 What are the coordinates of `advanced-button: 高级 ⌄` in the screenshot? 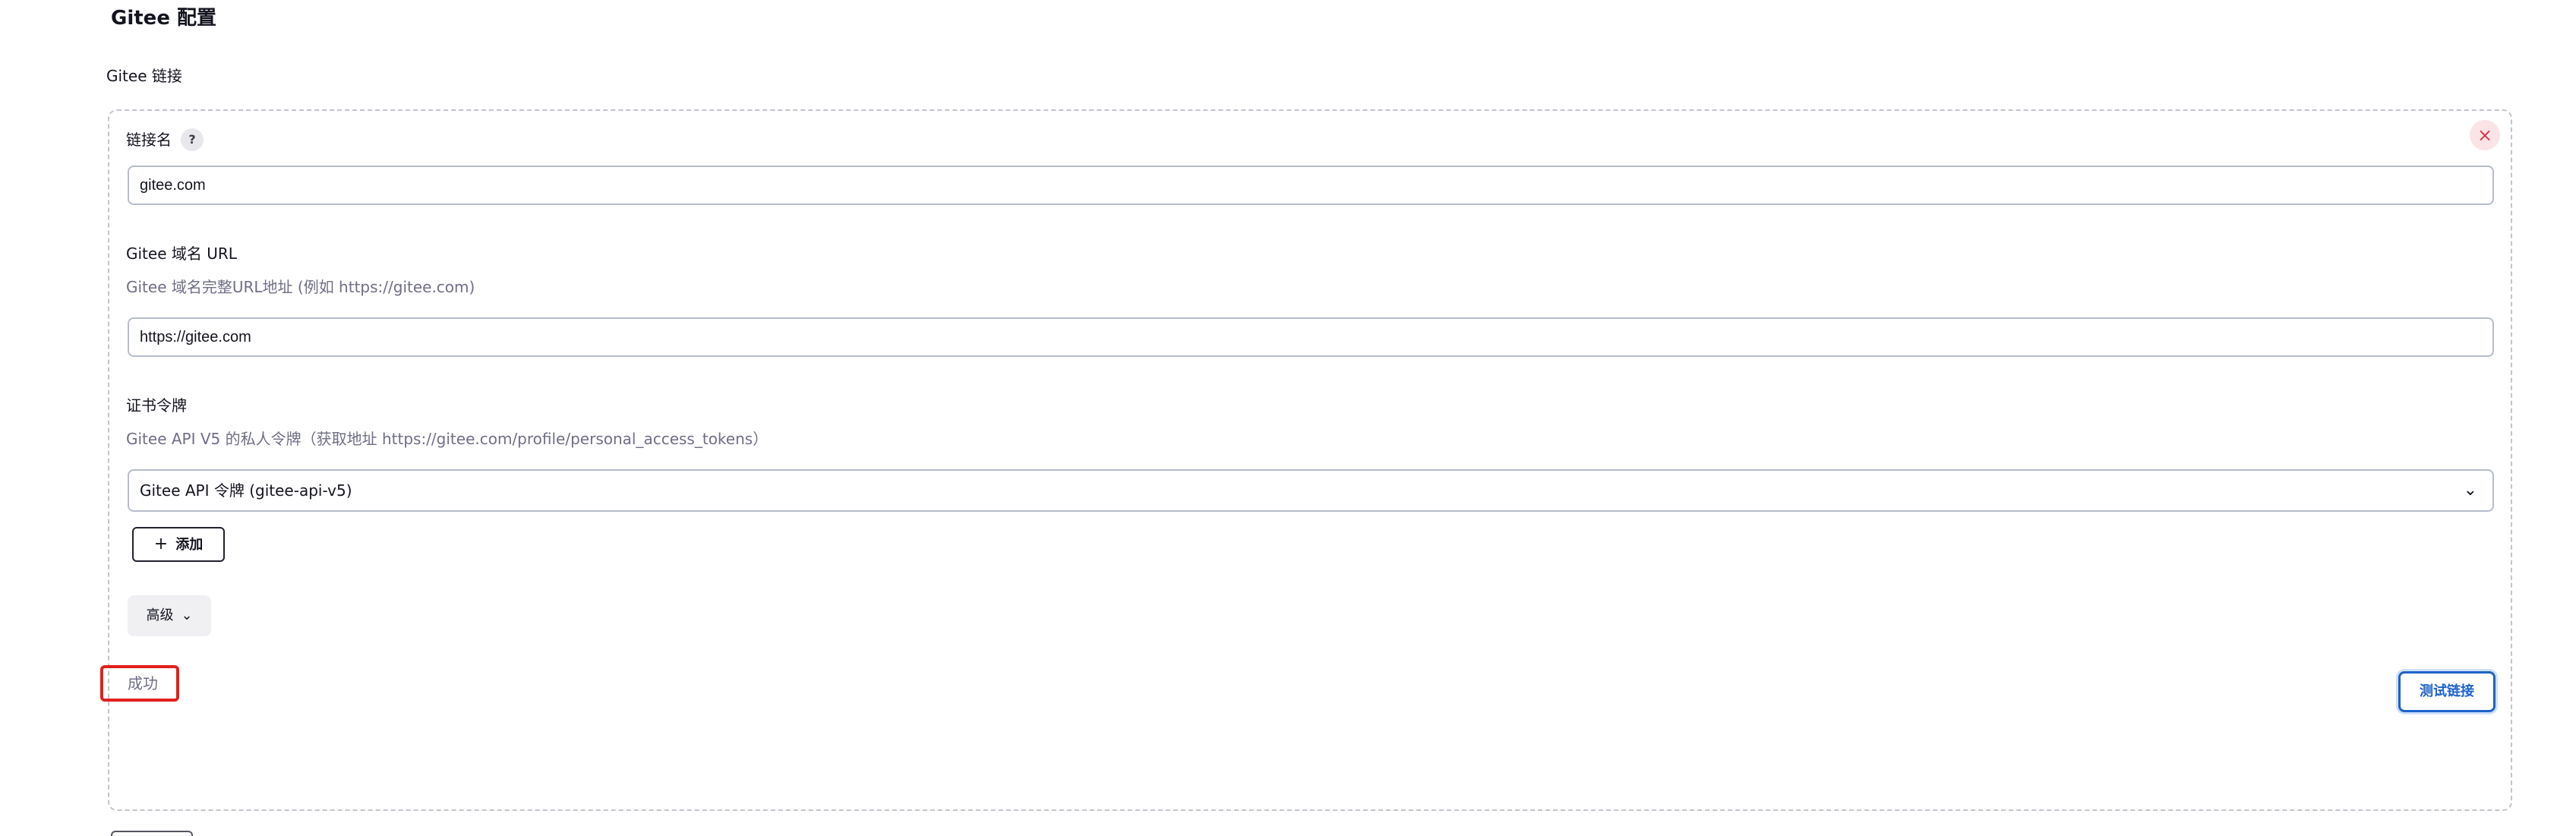 It's located at (169, 615).